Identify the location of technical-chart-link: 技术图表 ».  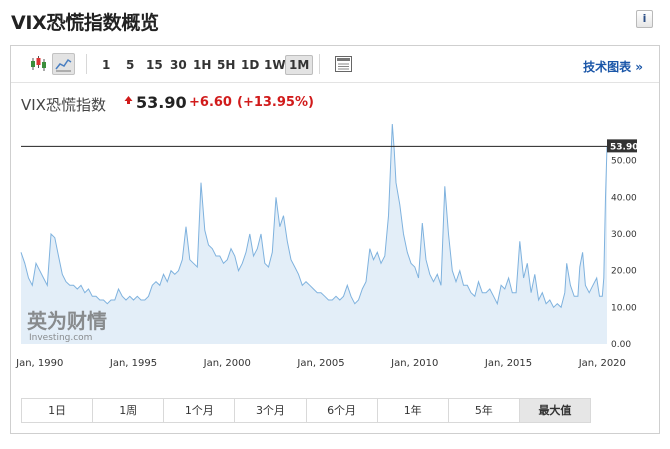
(613, 66).